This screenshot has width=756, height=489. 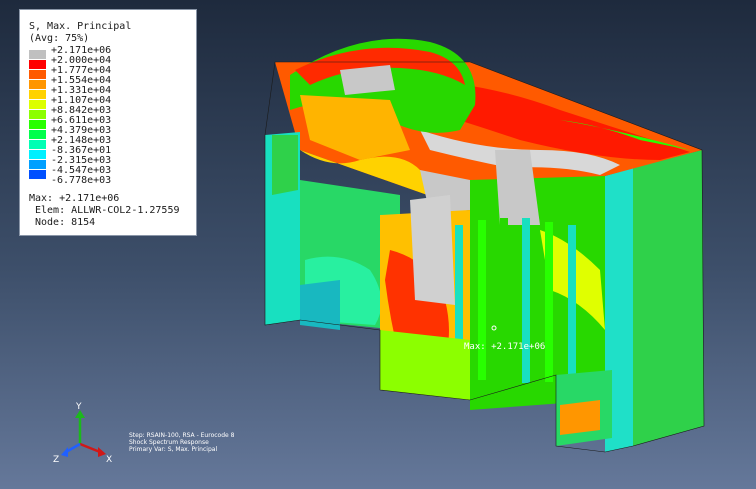 What do you see at coordinates (425, 365) in the screenshot?
I see `model-bottom-base` at bounding box center [425, 365].